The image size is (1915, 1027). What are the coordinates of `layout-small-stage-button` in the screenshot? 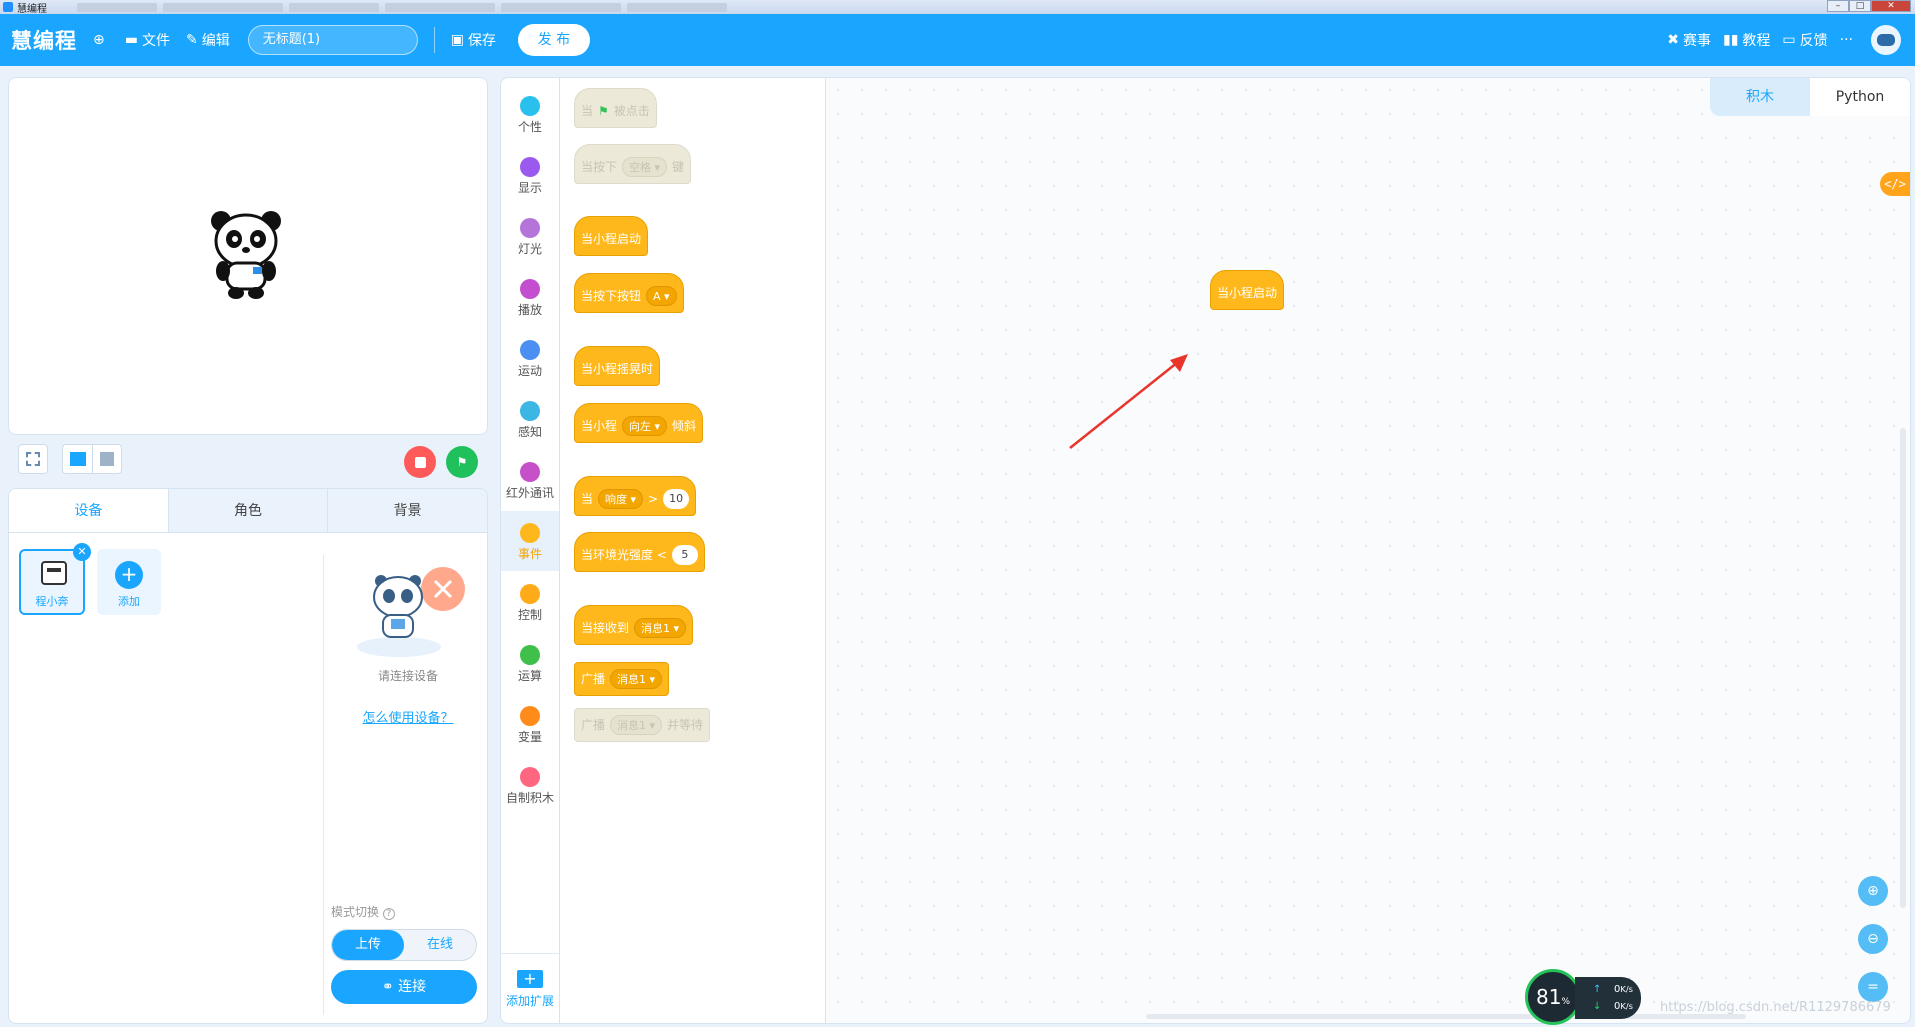 It's located at (107, 459).